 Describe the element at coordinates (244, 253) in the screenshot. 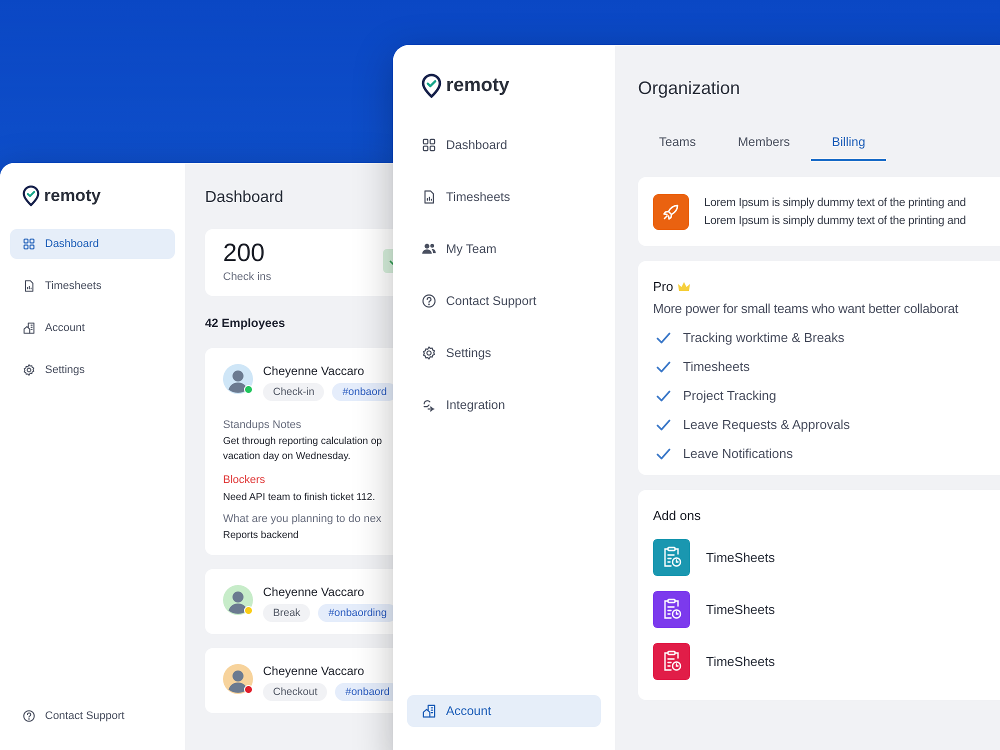

I see `stat-value: 200` at that location.